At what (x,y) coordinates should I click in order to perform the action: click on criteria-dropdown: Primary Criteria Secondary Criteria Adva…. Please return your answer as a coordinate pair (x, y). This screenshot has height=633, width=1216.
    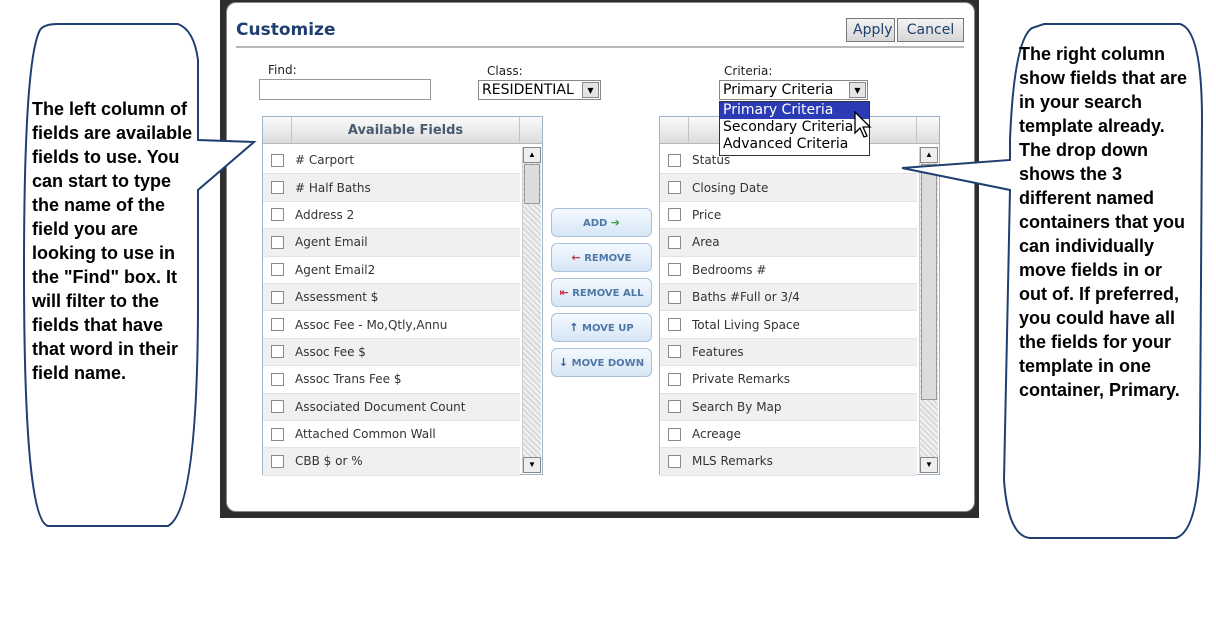
    Looking at the image, I should click on (794, 128).